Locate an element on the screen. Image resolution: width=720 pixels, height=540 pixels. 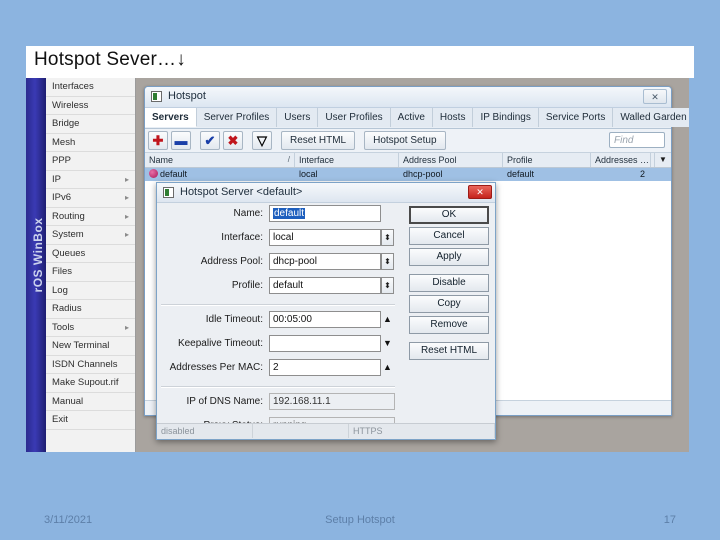
sidebar-item-radius: Radius is located at coordinates (90, 309).